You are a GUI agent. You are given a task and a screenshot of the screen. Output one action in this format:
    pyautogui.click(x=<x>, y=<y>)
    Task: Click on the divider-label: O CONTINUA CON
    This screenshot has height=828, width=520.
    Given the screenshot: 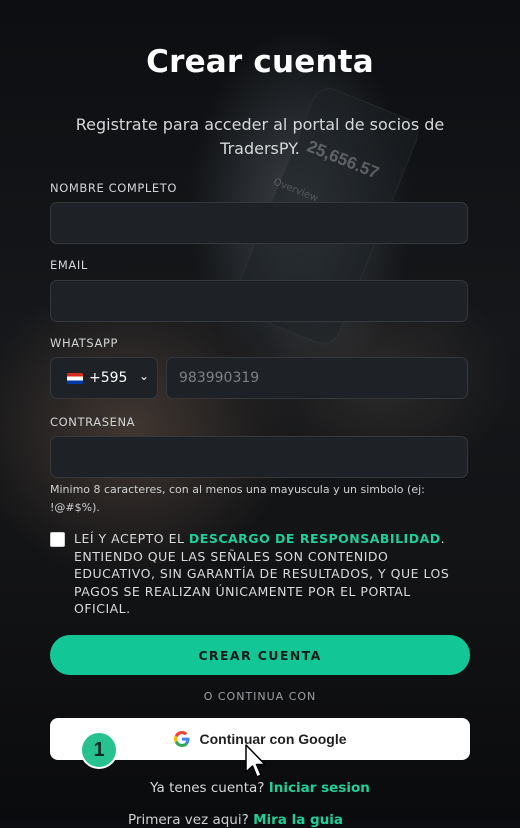 What is the action you would take?
    pyautogui.click(x=260, y=696)
    